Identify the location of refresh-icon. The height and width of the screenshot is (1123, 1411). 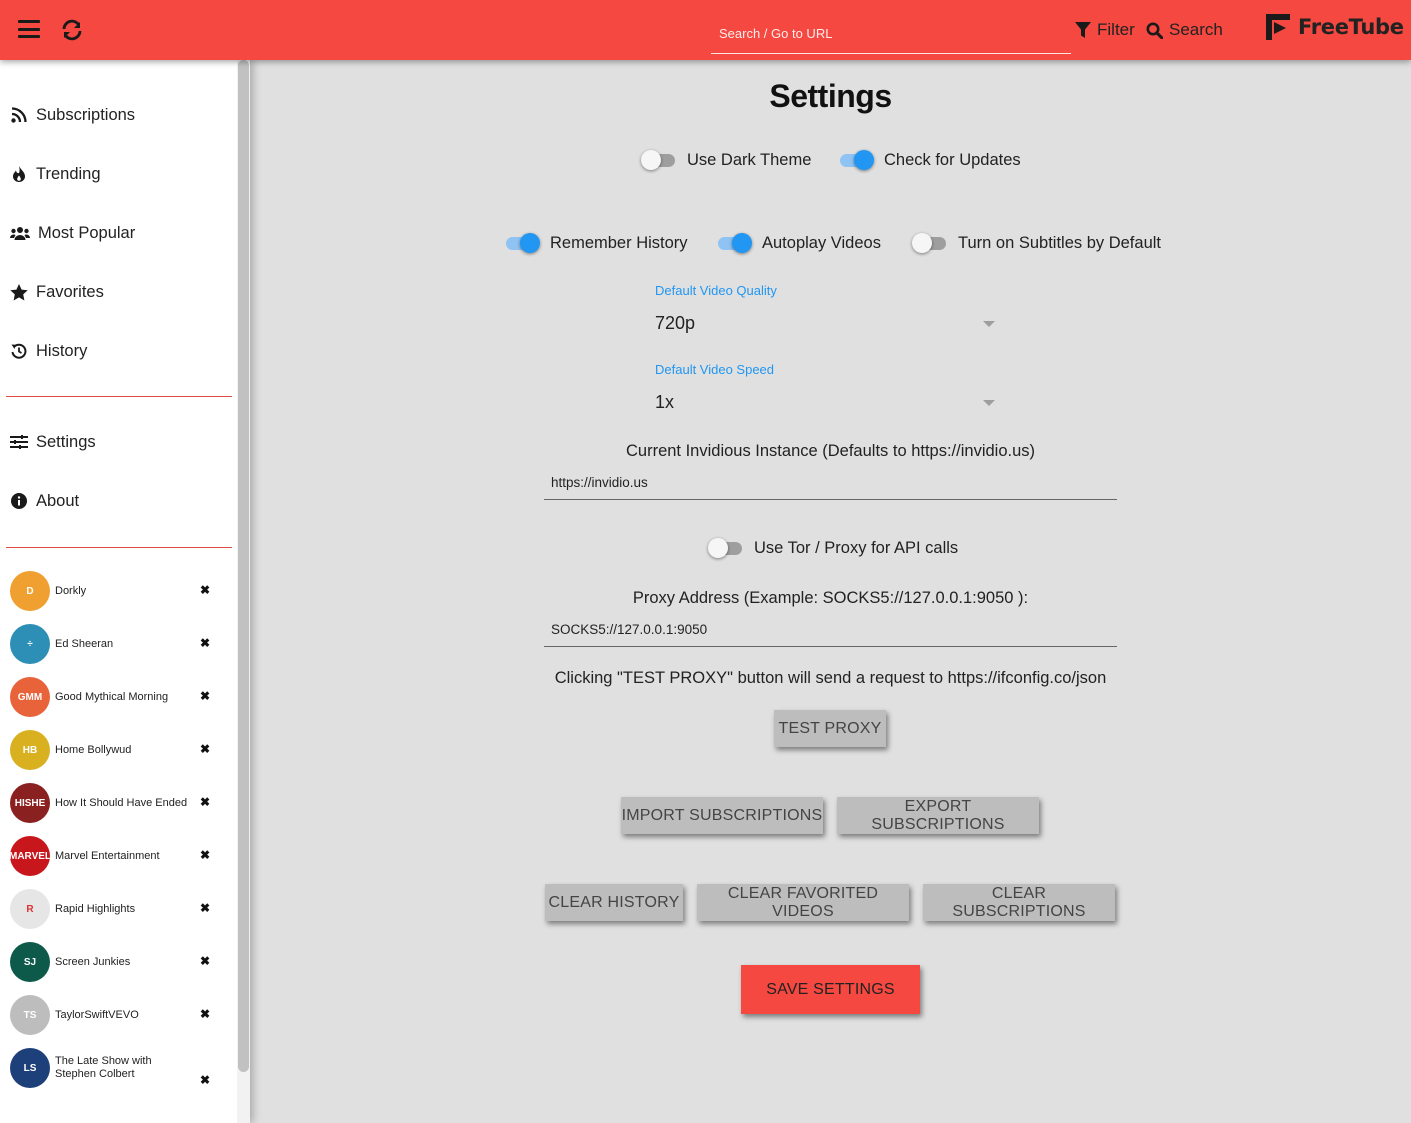
(72, 30).